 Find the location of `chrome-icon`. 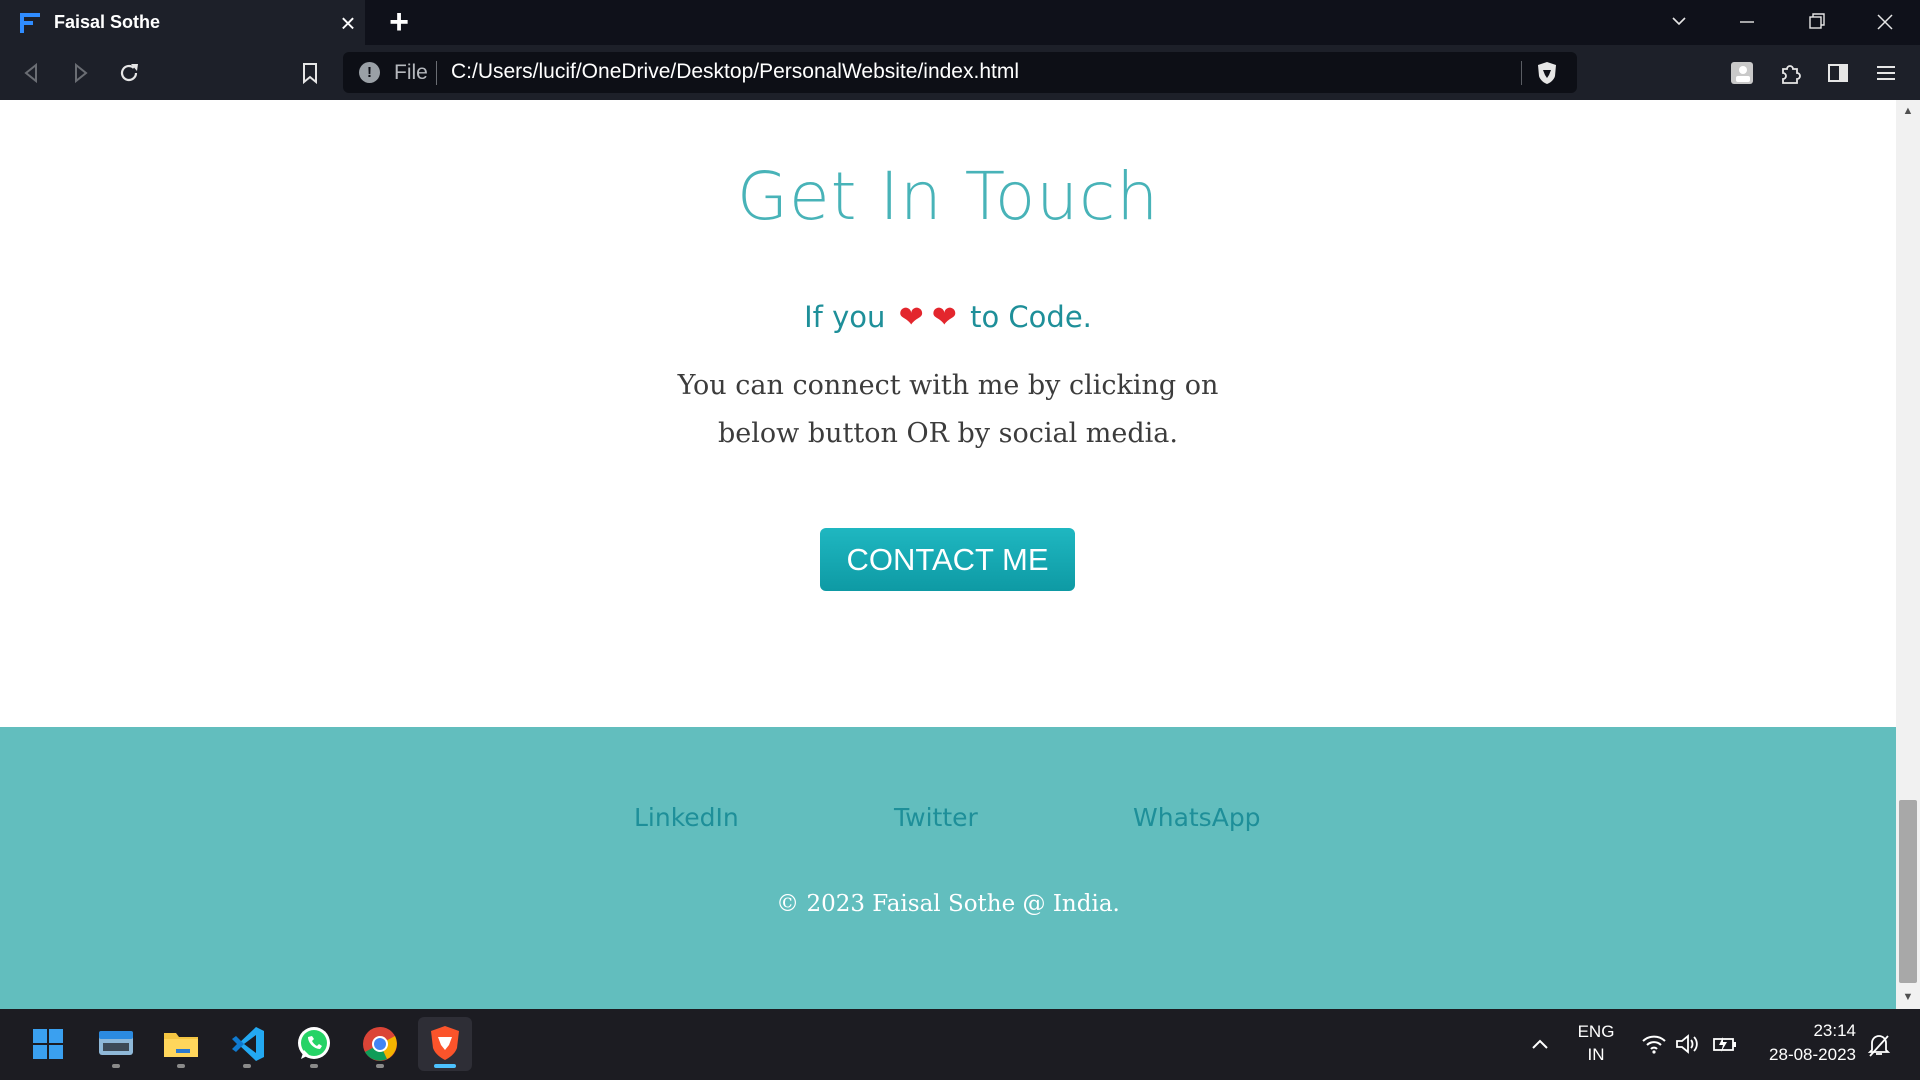

chrome-icon is located at coordinates (380, 1044).